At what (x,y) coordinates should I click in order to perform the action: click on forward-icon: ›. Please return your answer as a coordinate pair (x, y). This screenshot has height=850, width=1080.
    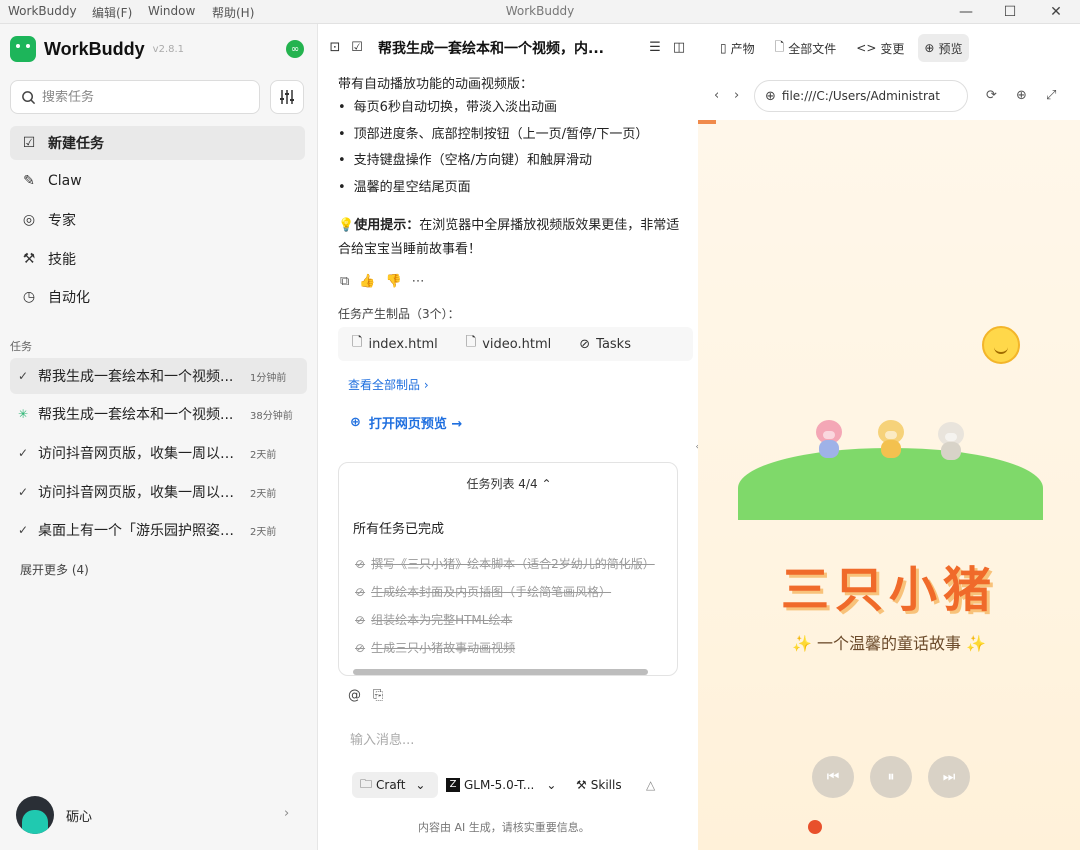
    Looking at the image, I should click on (736, 95).